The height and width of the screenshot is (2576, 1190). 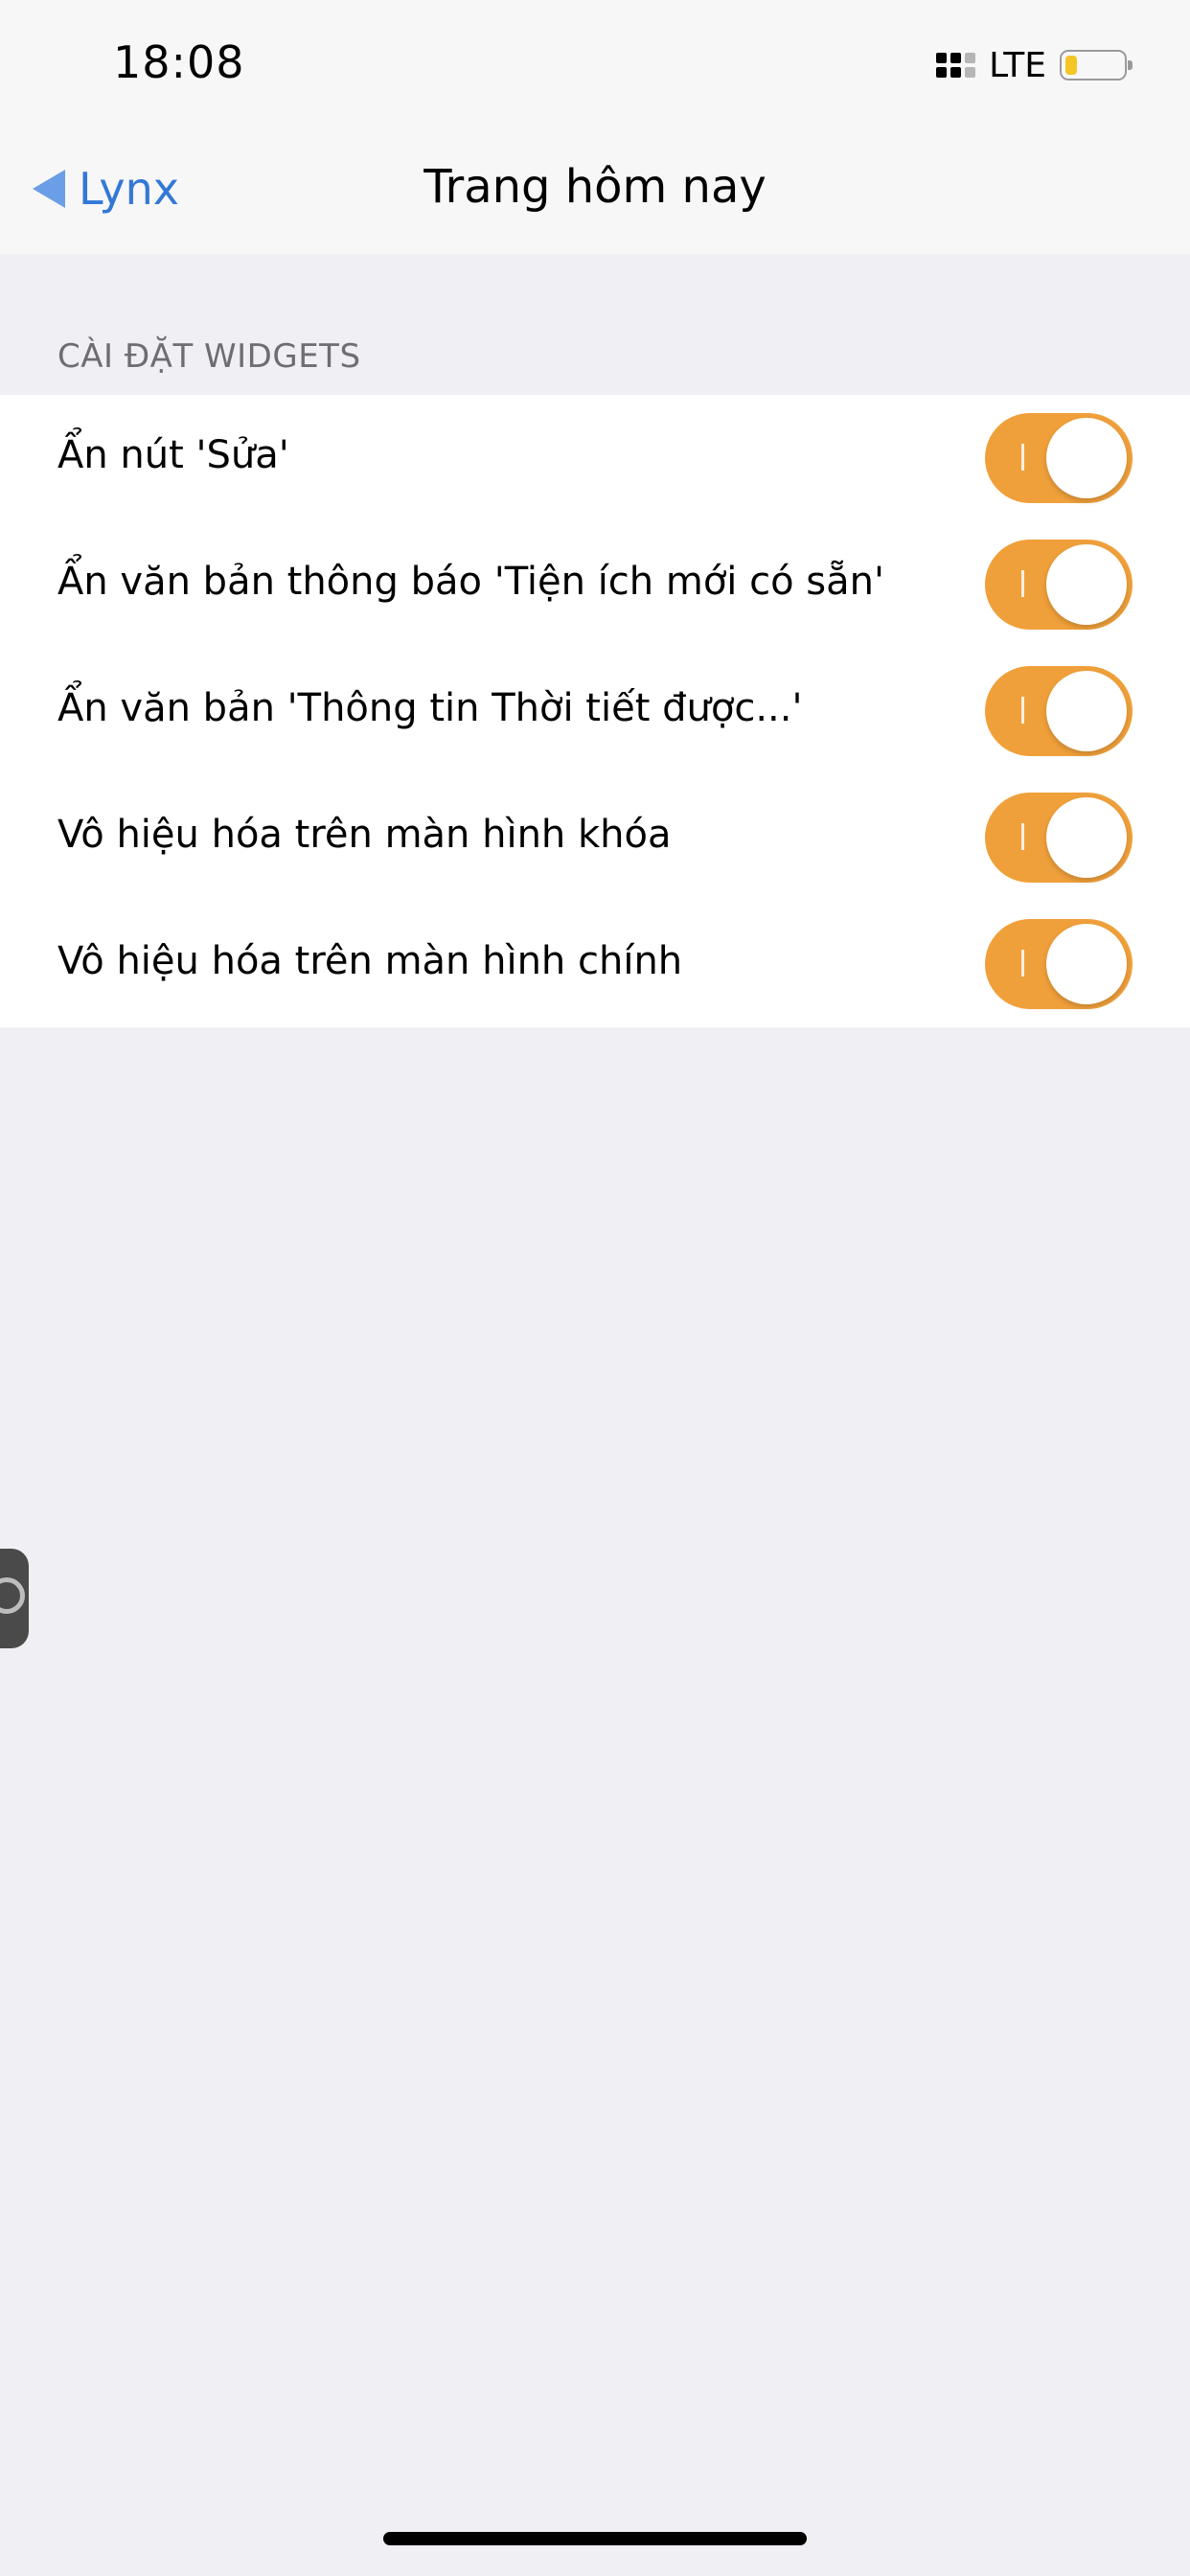 I want to click on hide-new-widget-notice-toggle, so click(x=1059, y=585).